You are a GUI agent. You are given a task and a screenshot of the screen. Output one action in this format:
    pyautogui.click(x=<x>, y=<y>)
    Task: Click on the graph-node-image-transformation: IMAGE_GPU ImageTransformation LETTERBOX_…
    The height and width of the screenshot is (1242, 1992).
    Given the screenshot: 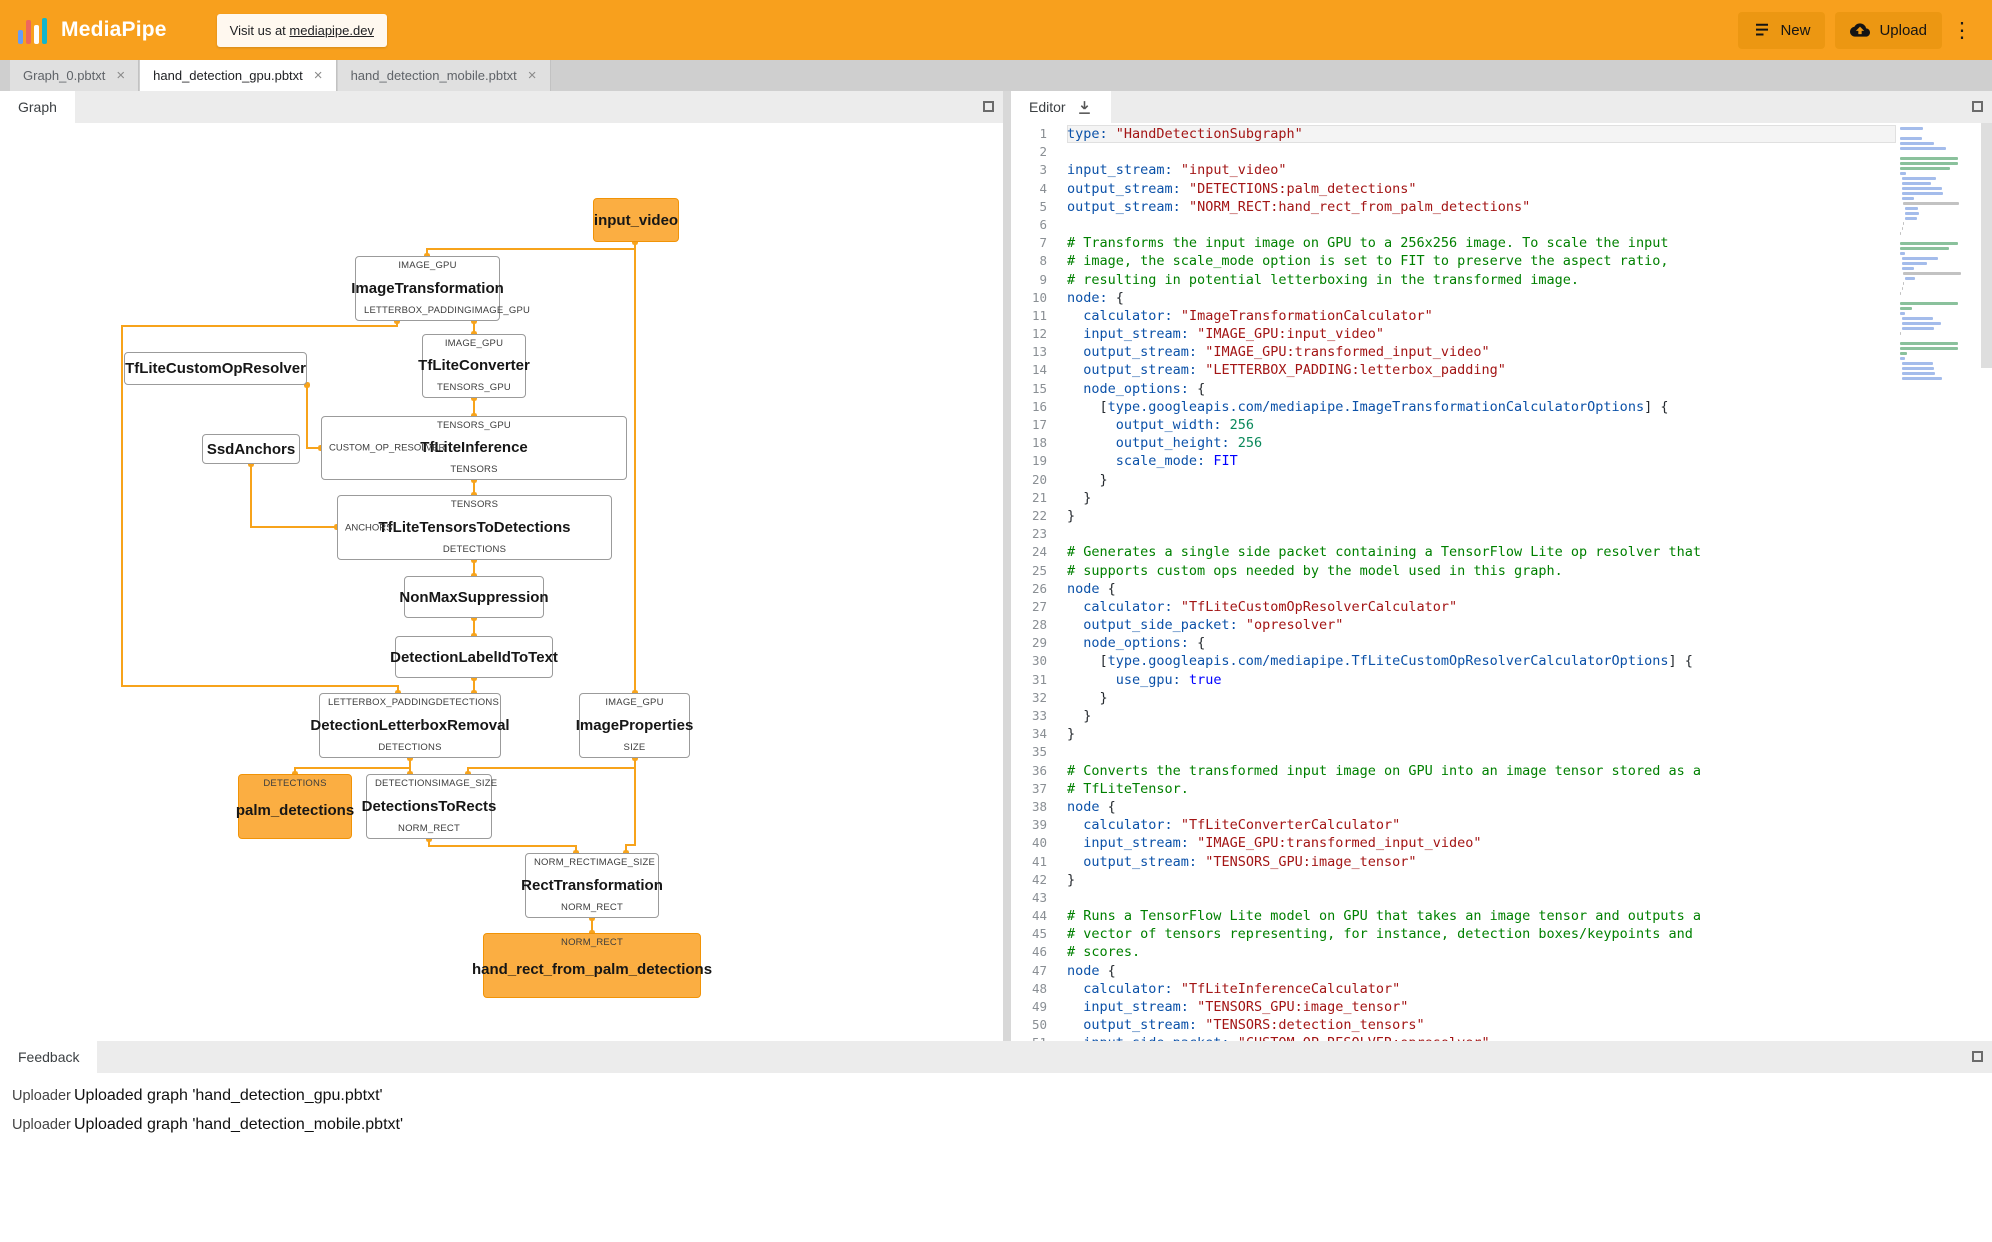 What is the action you would take?
    pyautogui.click(x=440, y=288)
    